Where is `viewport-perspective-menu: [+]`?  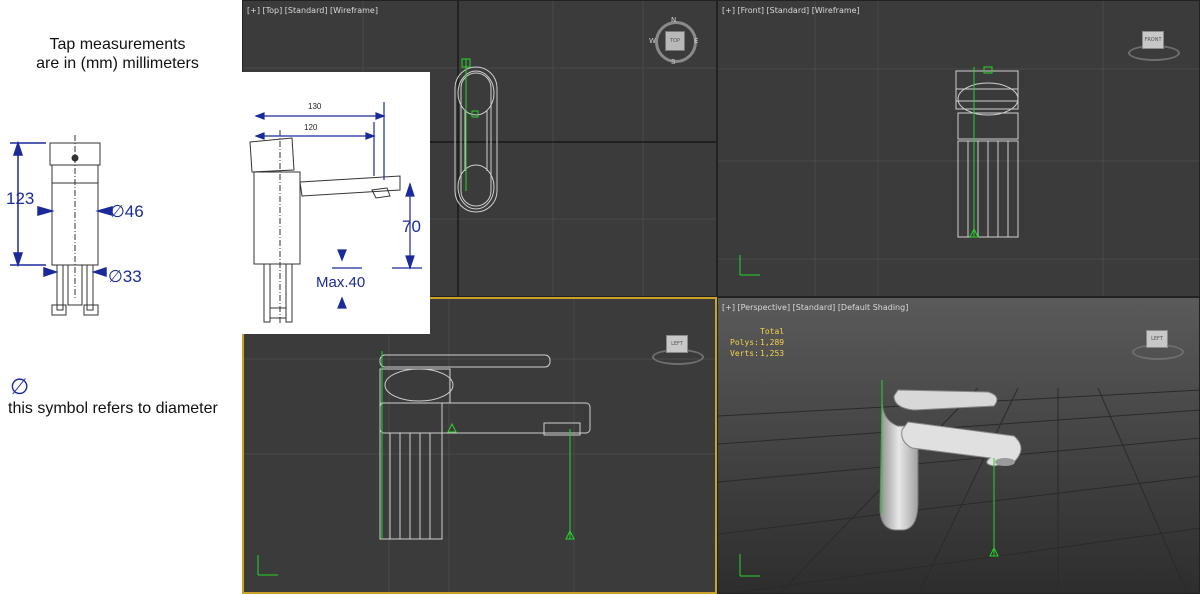 viewport-perspective-menu: [+] is located at coordinates (728, 307).